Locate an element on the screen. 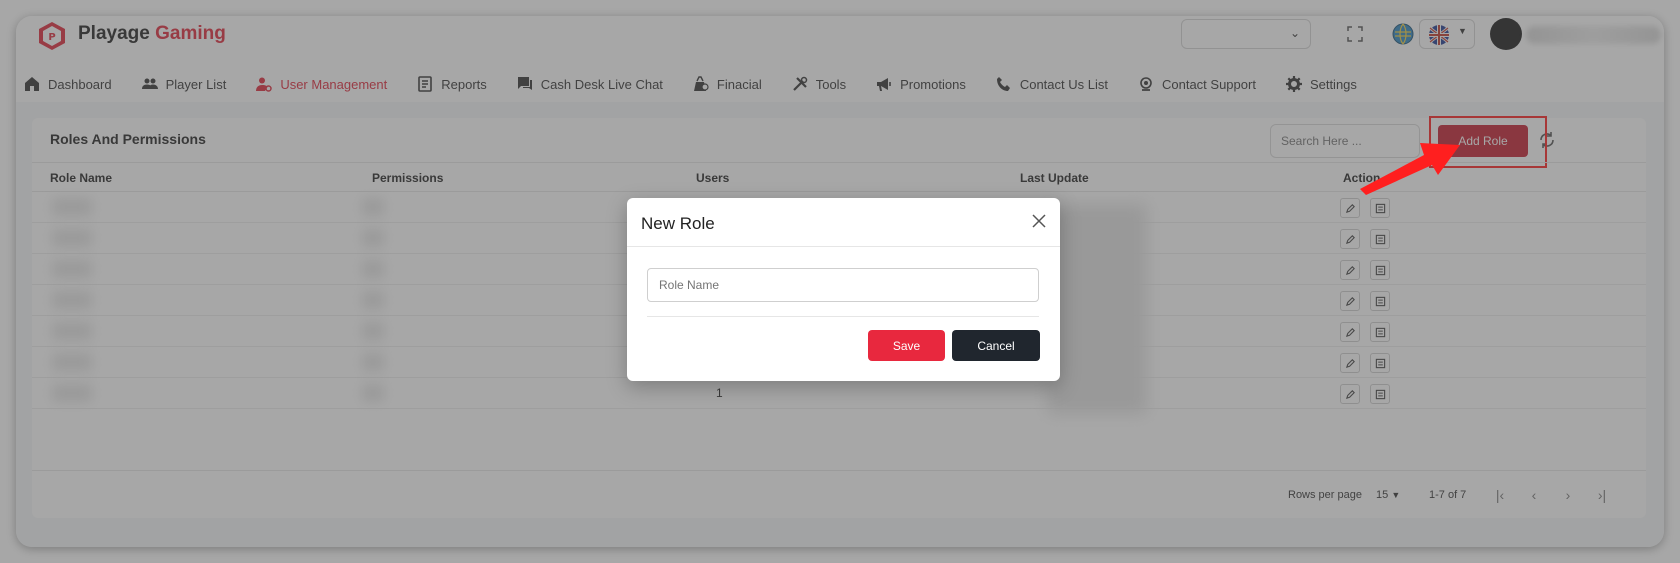 The image size is (1680, 563). save-button: Save is located at coordinates (906, 345).